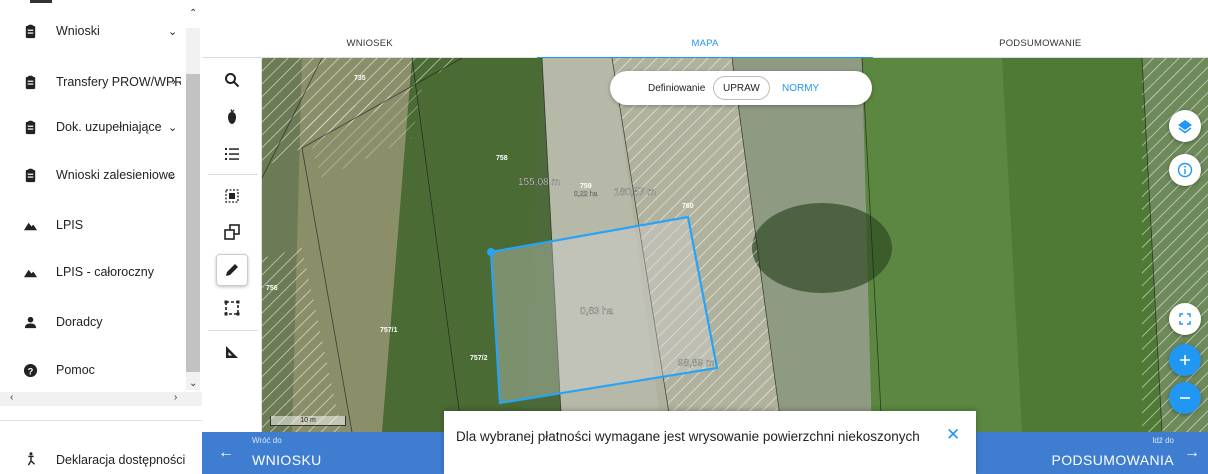 The width and height of the screenshot is (1208, 474). Describe the element at coordinates (741, 88) in the screenshot. I see `toggle-option-upraw: UPRAW` at that location.